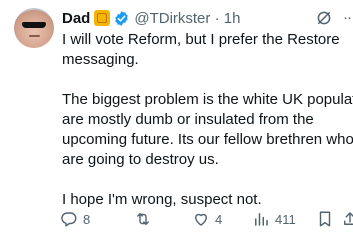 The height and width of the screenshot is (240, 353). I want to click on like-button: 4, so click(207, 219).